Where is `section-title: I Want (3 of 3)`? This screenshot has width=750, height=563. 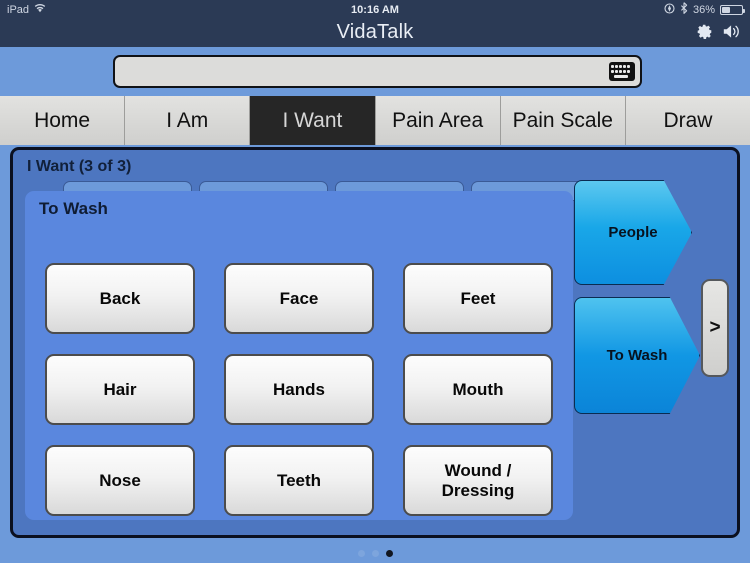 section-title: I Want (3 of 3) is located at coordinates (79, 166).